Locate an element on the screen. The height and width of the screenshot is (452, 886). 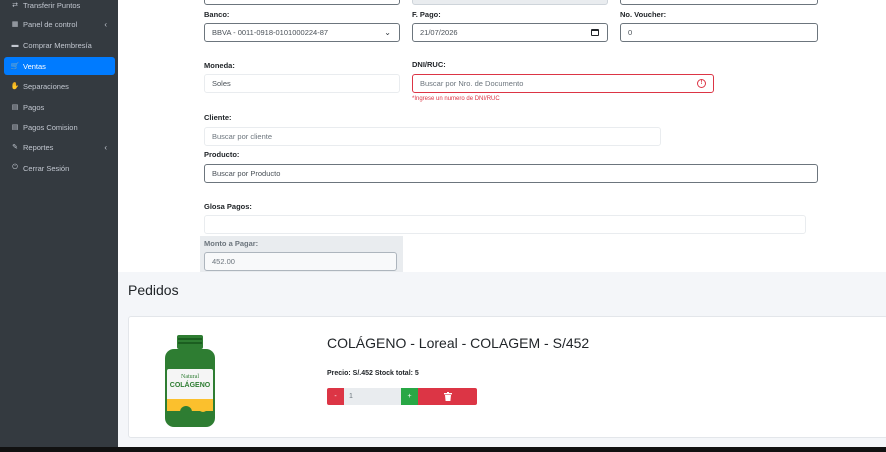
quantity-input: 1 is located at coordinates (372, 396).